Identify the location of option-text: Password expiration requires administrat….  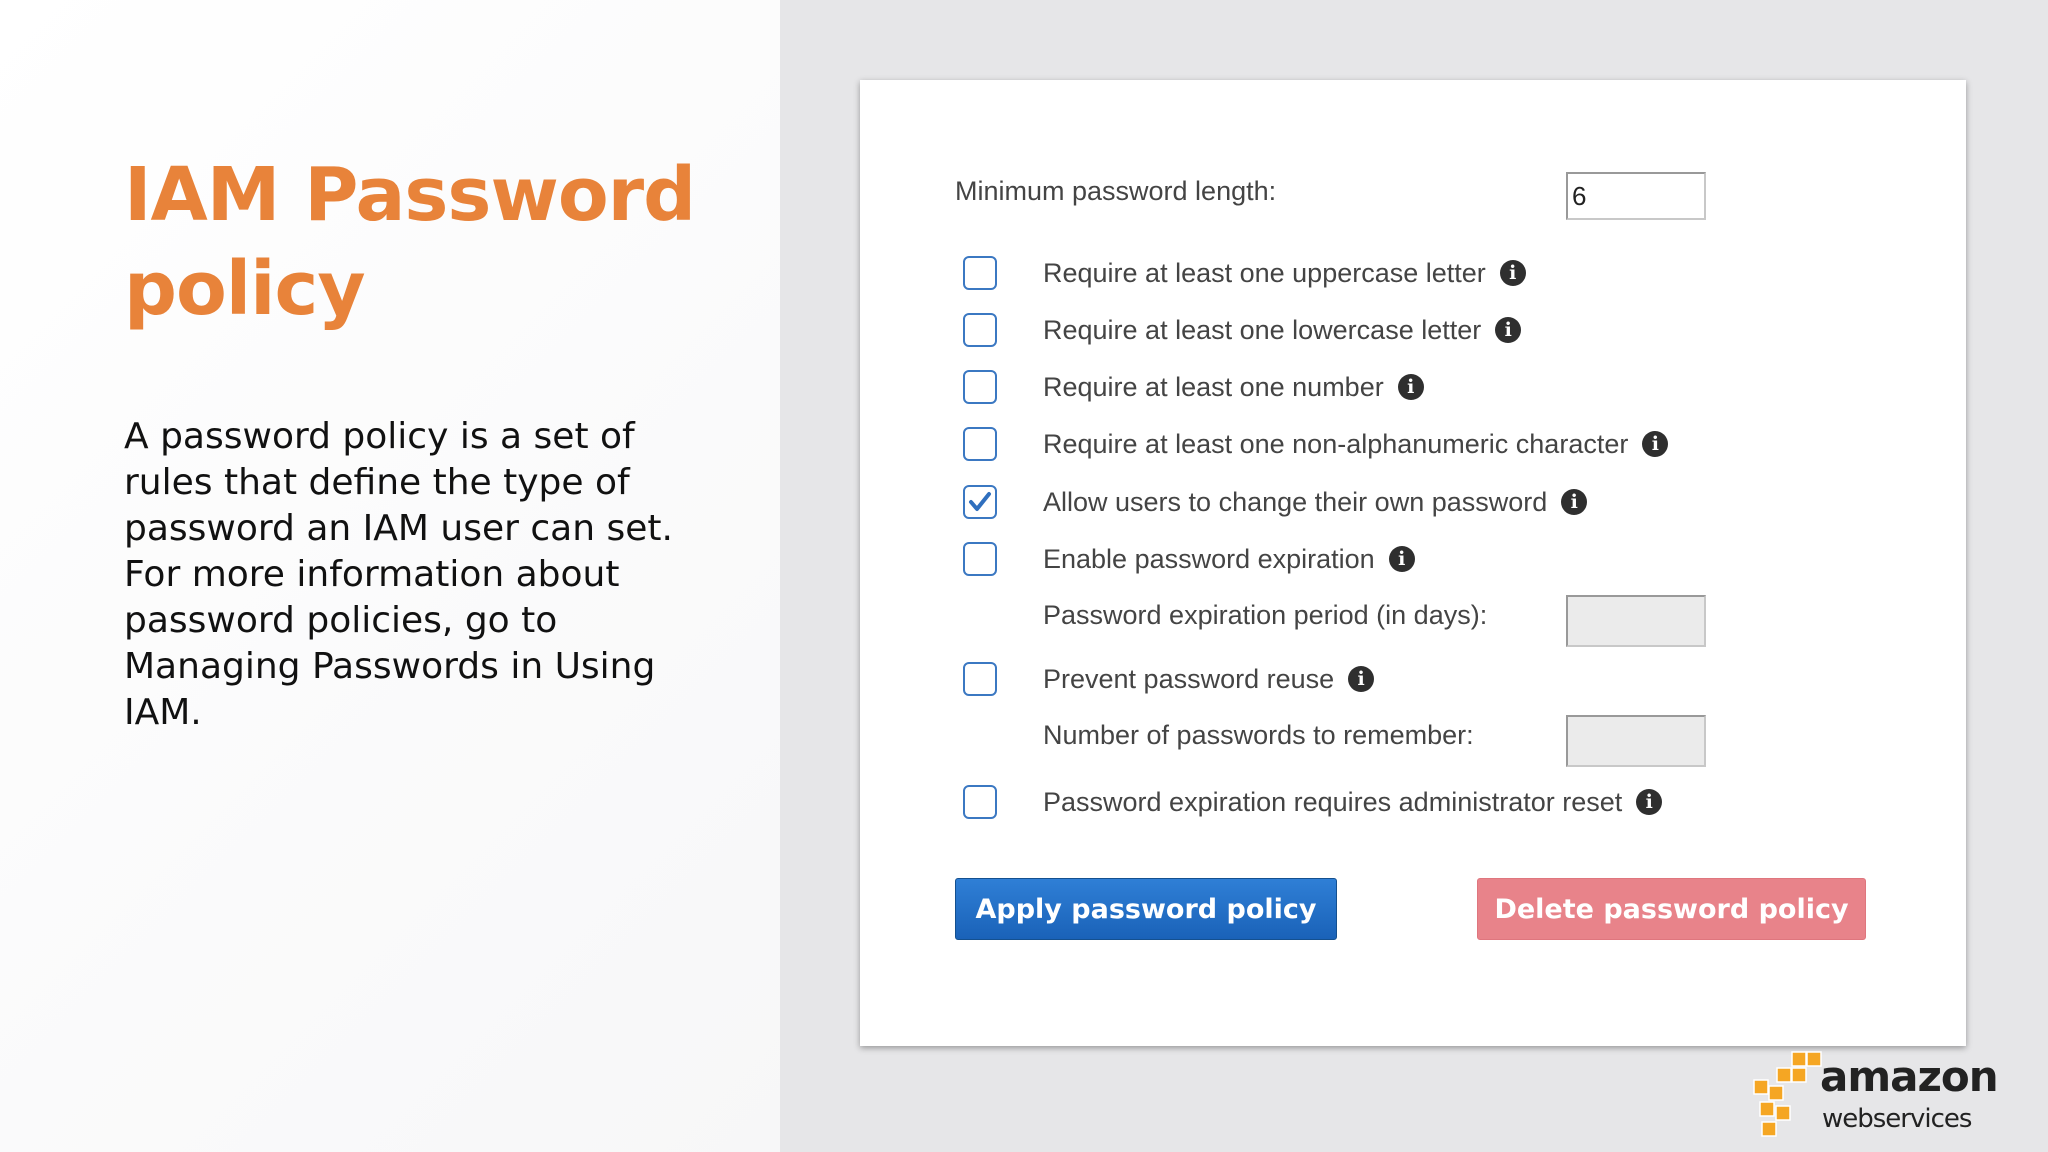
(1333, 801).